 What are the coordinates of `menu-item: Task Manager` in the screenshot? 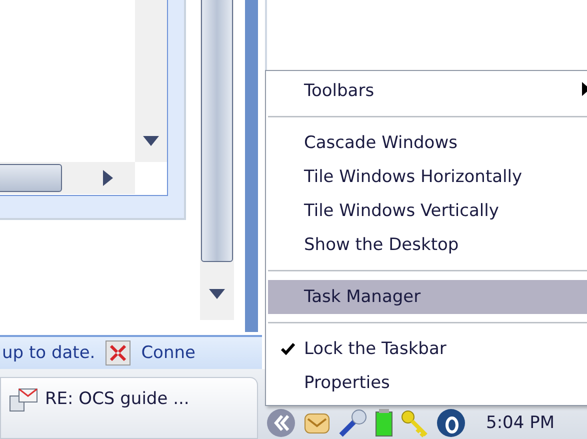 It's located at (427, 297).